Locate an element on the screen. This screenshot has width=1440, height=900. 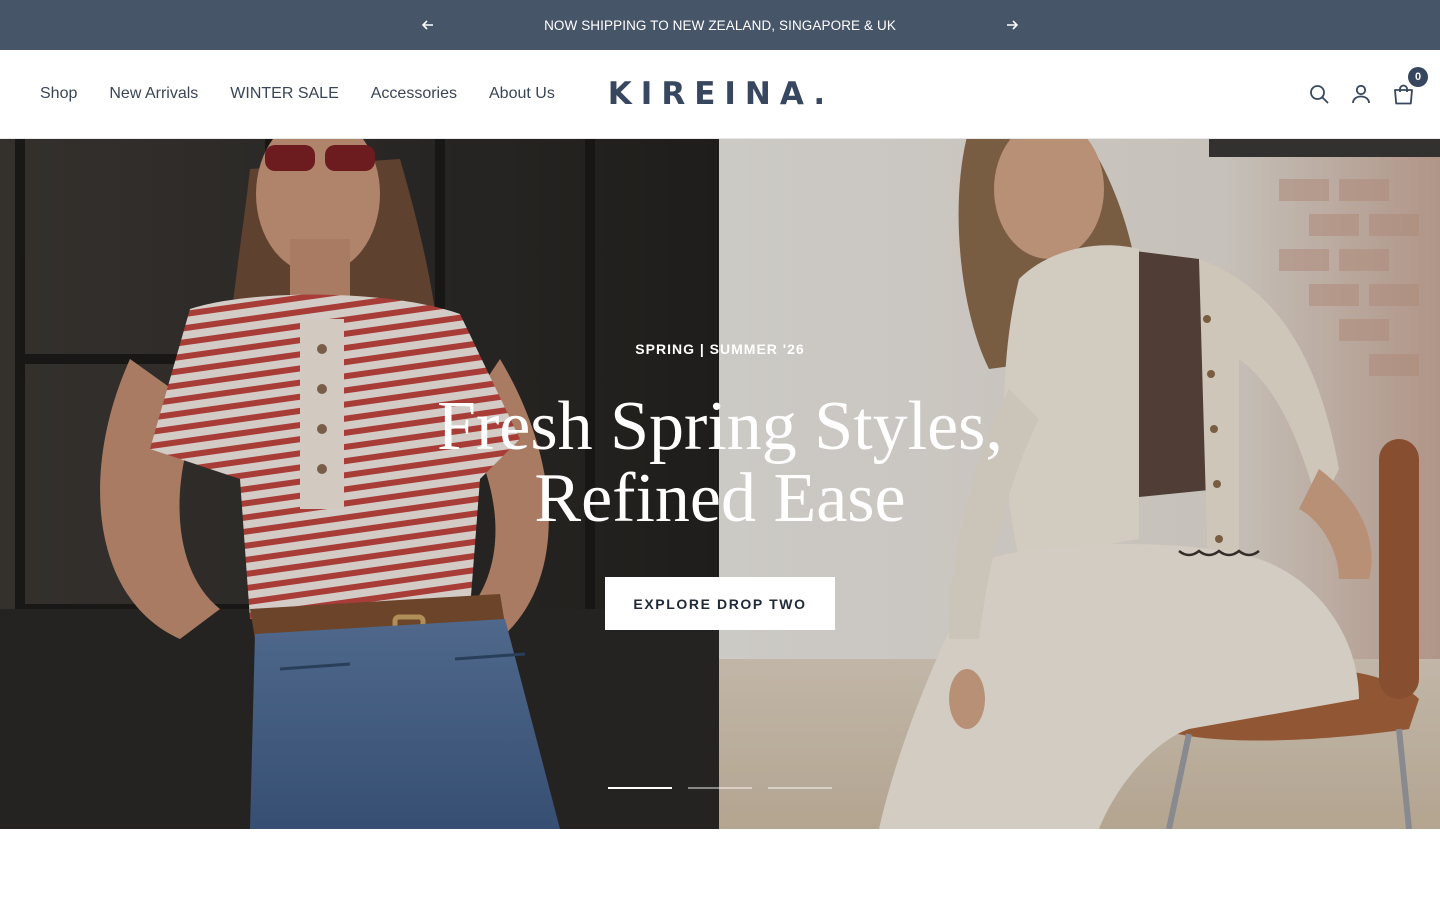
announcement-prev-button is located at coordinates (428, 25).